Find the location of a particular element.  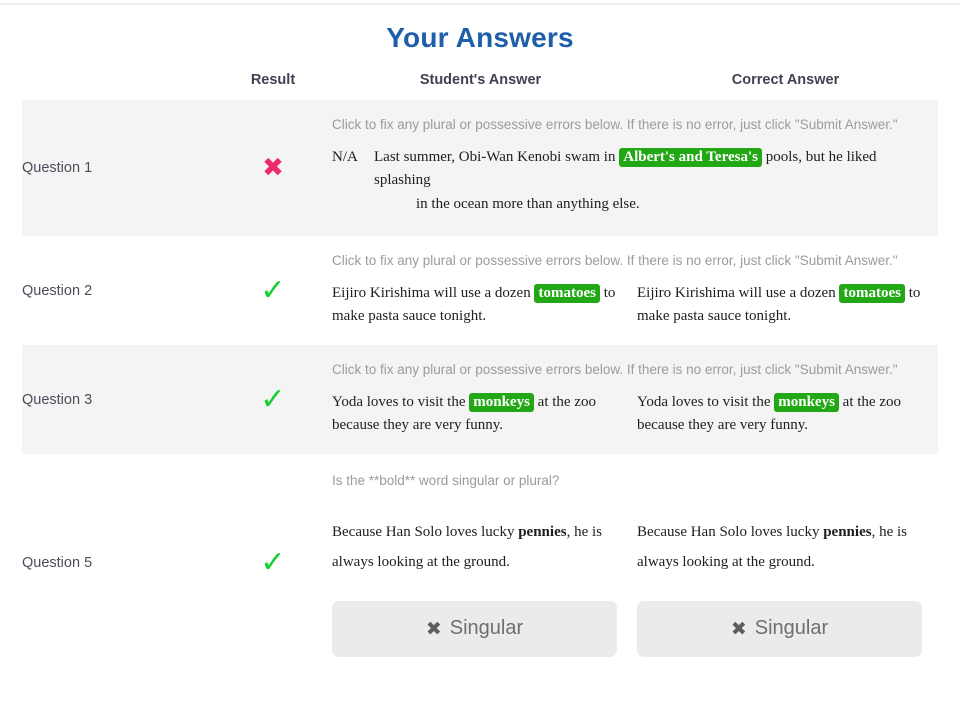

question-label: Question 2 is located at coordinates (120, 290).